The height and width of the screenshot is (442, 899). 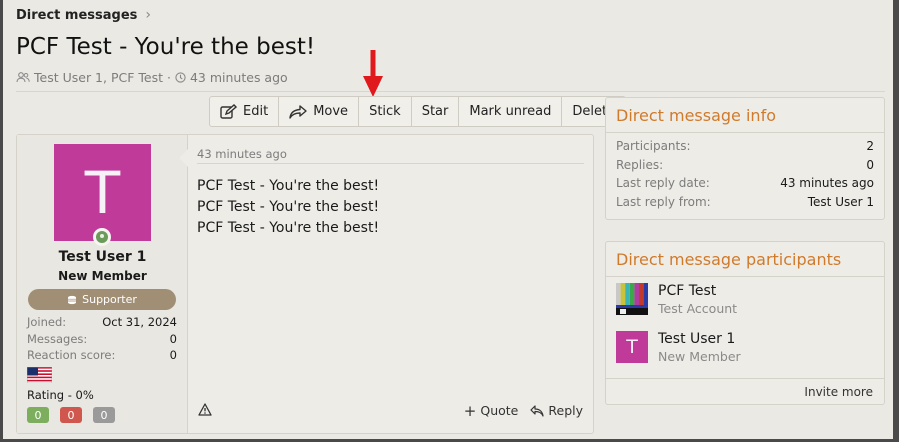 I want to click on post-actions: + Quote Reply, so click(x=523, y=410).